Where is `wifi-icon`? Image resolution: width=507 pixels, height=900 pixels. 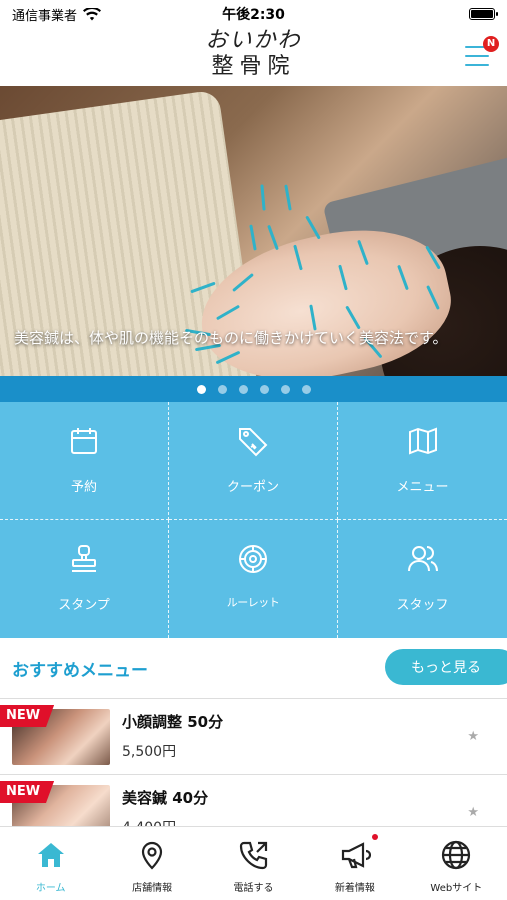 wifi-icon is located at coordinates (92, 13).